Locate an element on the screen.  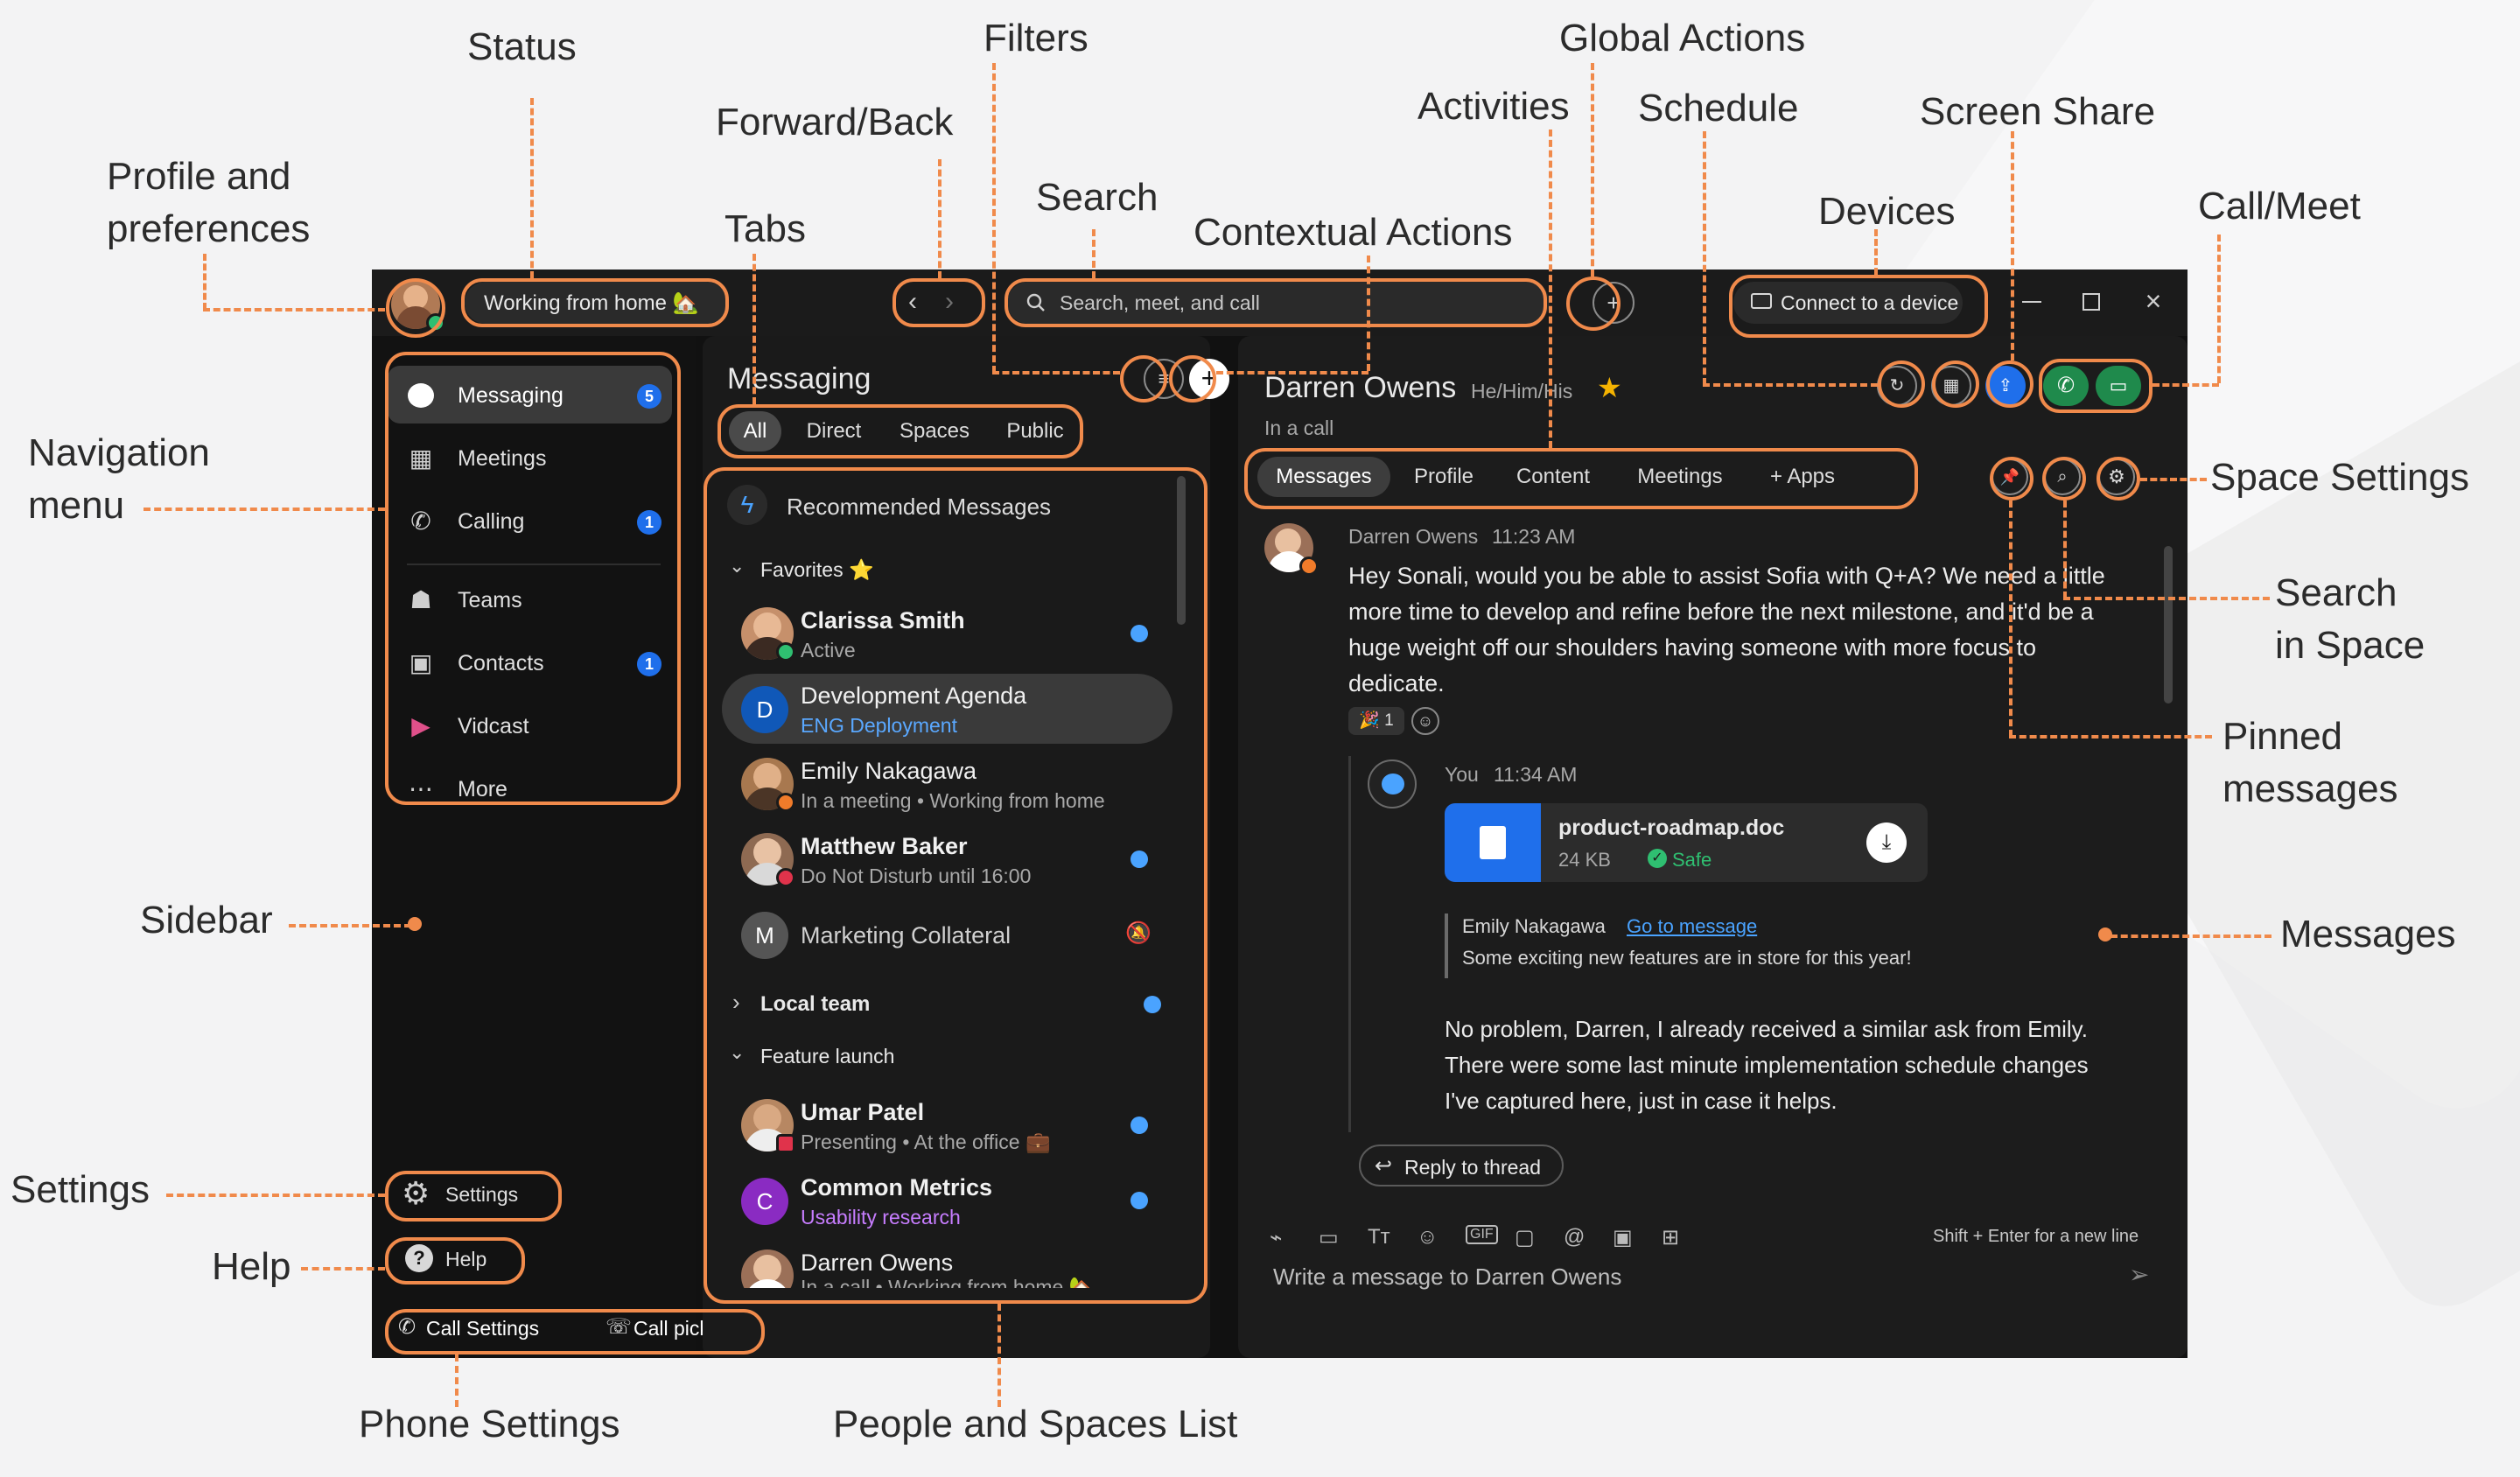
leader-search-space-v is located at coordinates (2065, 549).